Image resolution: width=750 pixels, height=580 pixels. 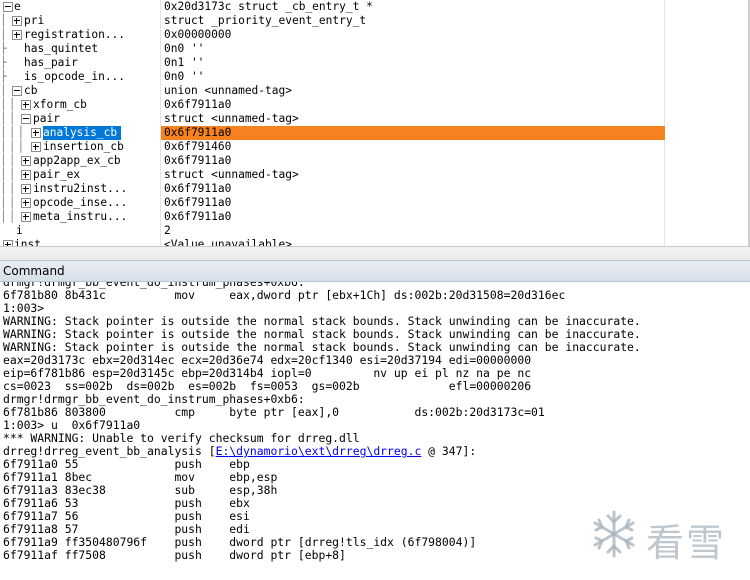 What do you see at coordinates (332, 119) in the screenshot?
I see `tree-row: ││ pair struct <unnamed-tag>` at bounding box center [332, 119].